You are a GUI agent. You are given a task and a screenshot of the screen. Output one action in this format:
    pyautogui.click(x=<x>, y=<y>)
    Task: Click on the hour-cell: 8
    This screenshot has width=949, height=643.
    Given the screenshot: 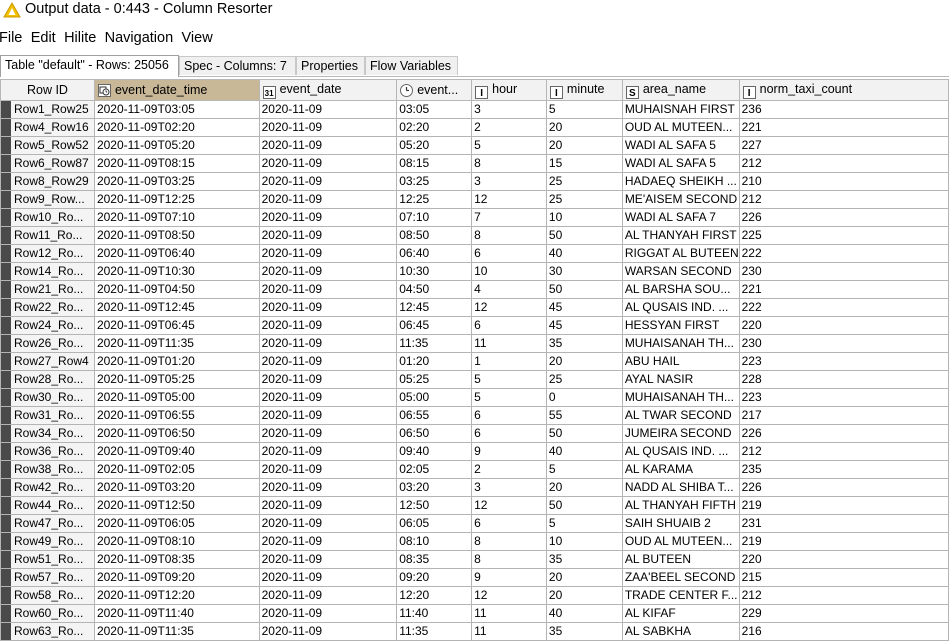 What is the action you would take?
    pyautogui.click(x=509, y=235)
    